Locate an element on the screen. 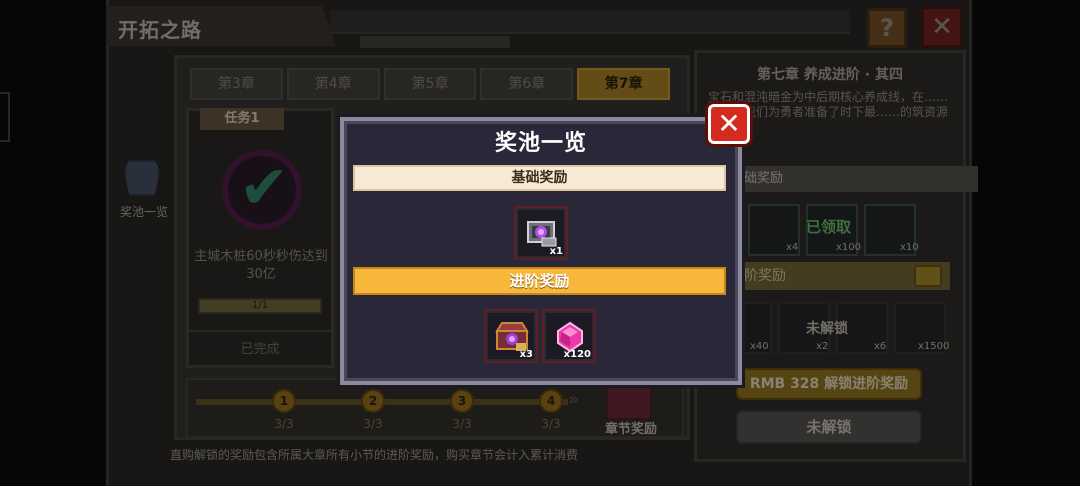 Image resolution: width=1080 pixels, height=486 pixels. modal-close-button: ✕ is located at coordinates (729, 124).